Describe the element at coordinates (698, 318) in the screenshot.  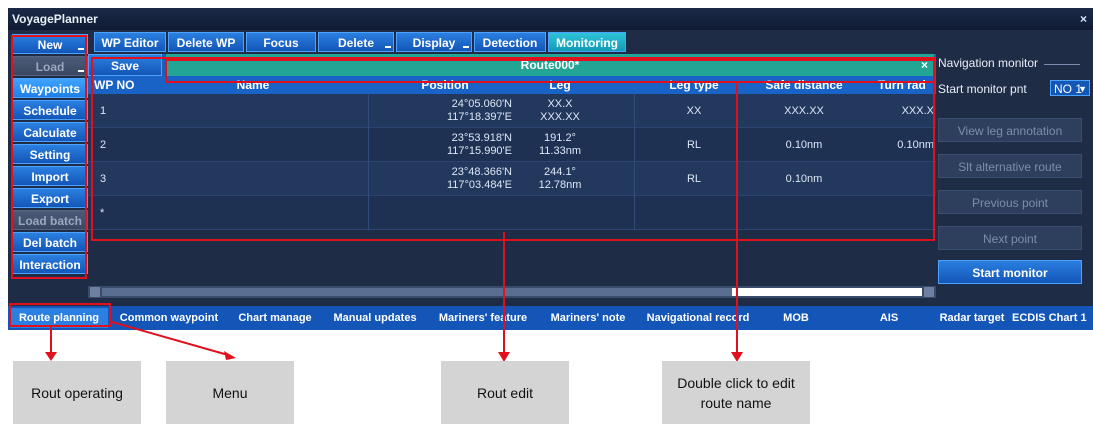
I see `menu-navigational-record: Navigational record` at that location.